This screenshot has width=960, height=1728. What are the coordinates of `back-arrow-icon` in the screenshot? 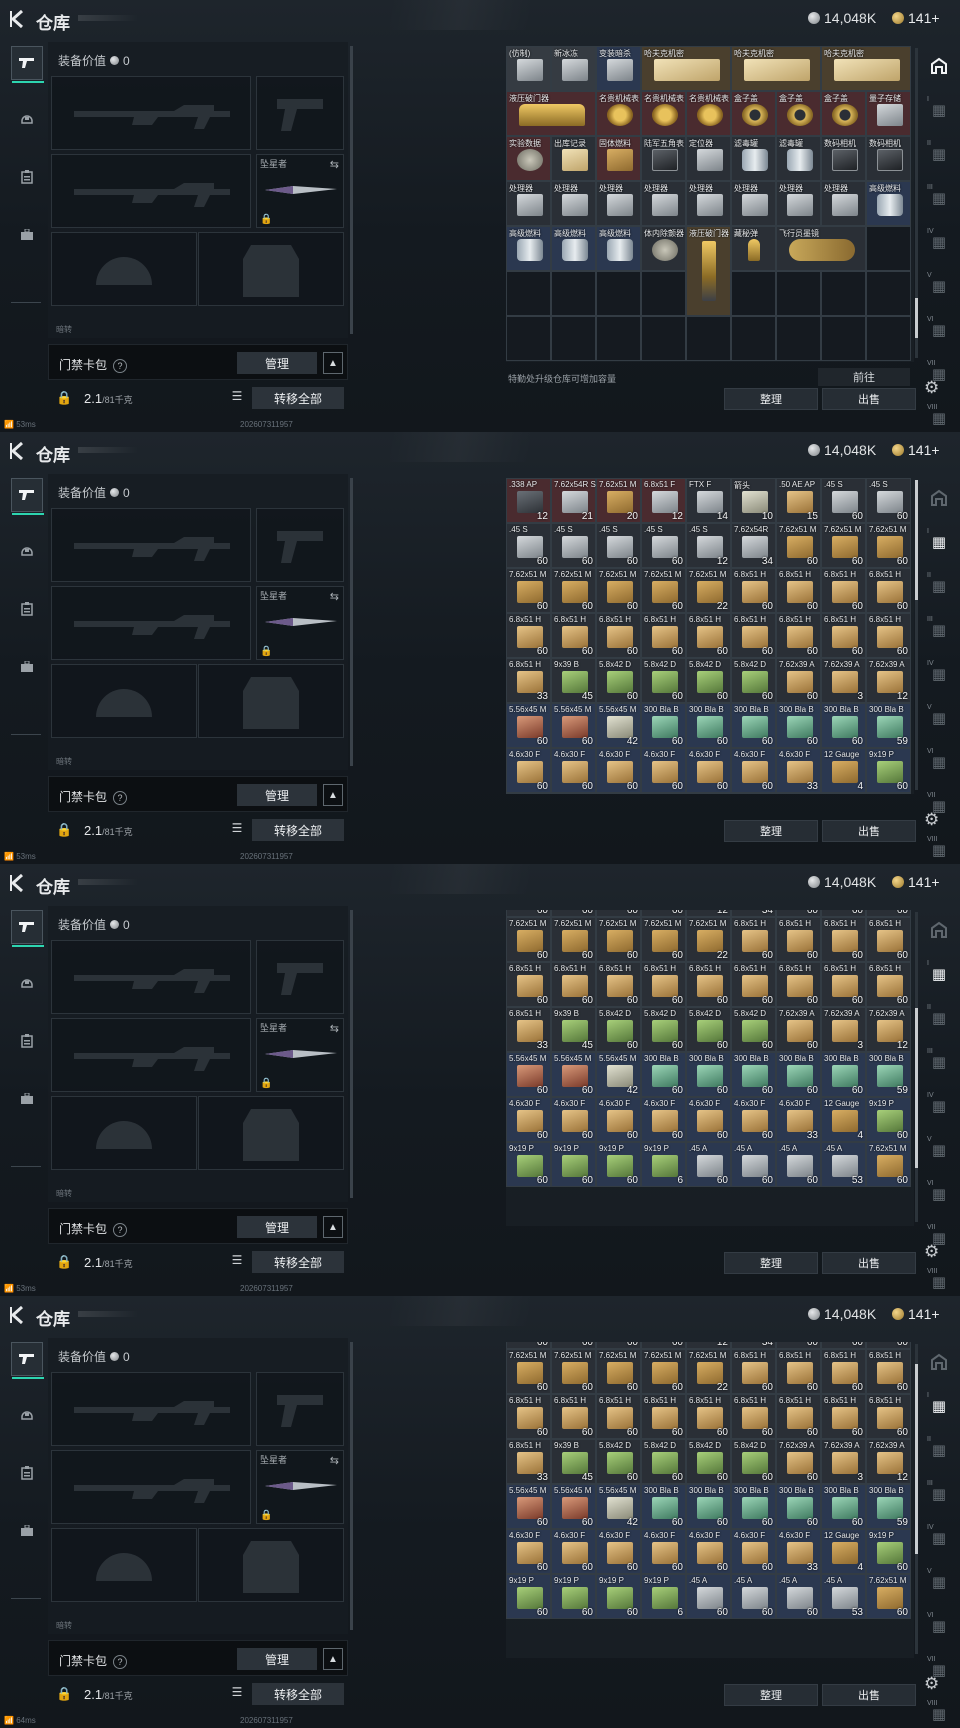 It's located at (18, 1315).